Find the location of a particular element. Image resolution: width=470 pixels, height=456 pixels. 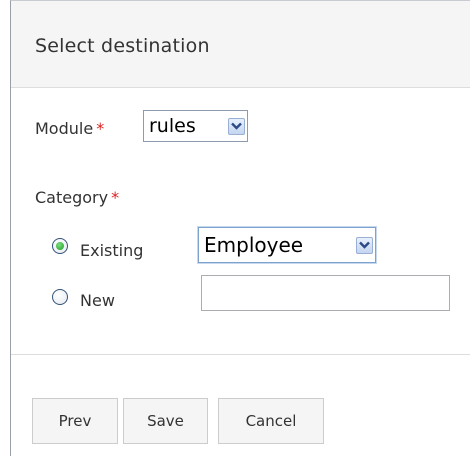

cancel-button: Cancel is located at coordinates (271, 421).